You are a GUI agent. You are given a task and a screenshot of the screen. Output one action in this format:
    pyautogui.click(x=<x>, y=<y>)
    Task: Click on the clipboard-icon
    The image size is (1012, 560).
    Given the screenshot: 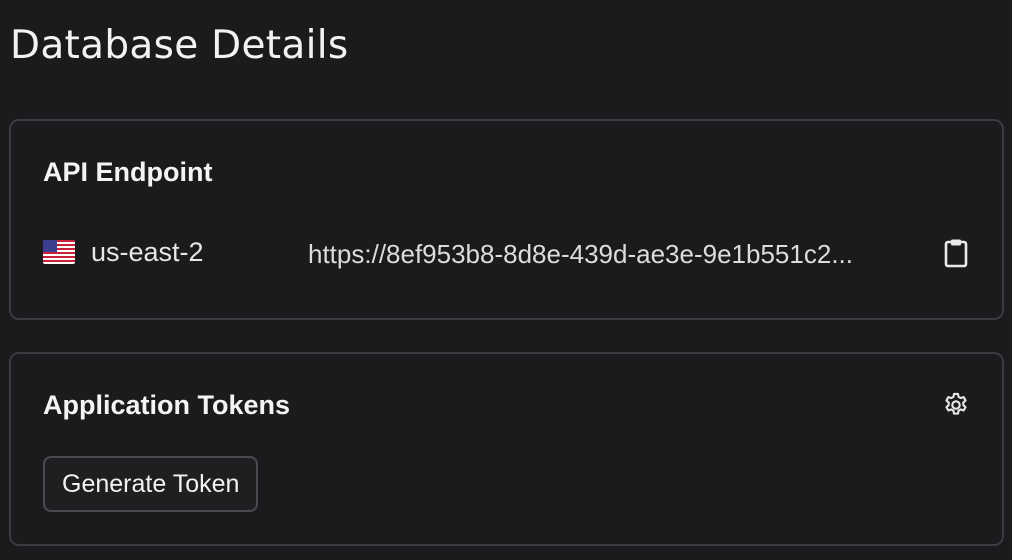 What is the action you would take?
    pyautogui.click(x=956, y=253)
    